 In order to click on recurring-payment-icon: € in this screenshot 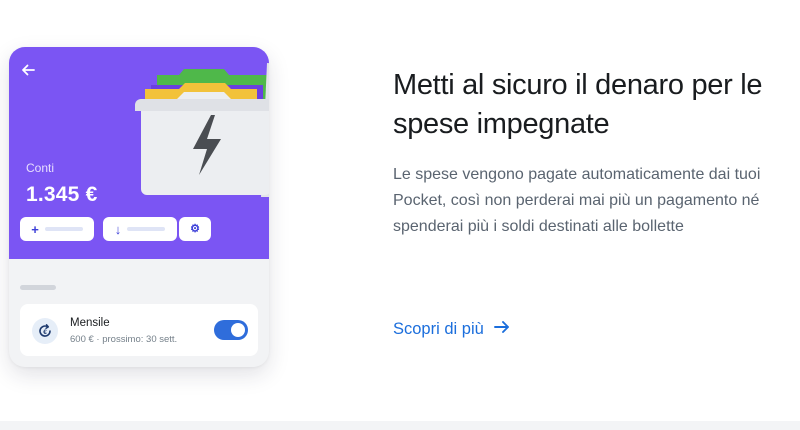, I will do `click(45, 331)`.